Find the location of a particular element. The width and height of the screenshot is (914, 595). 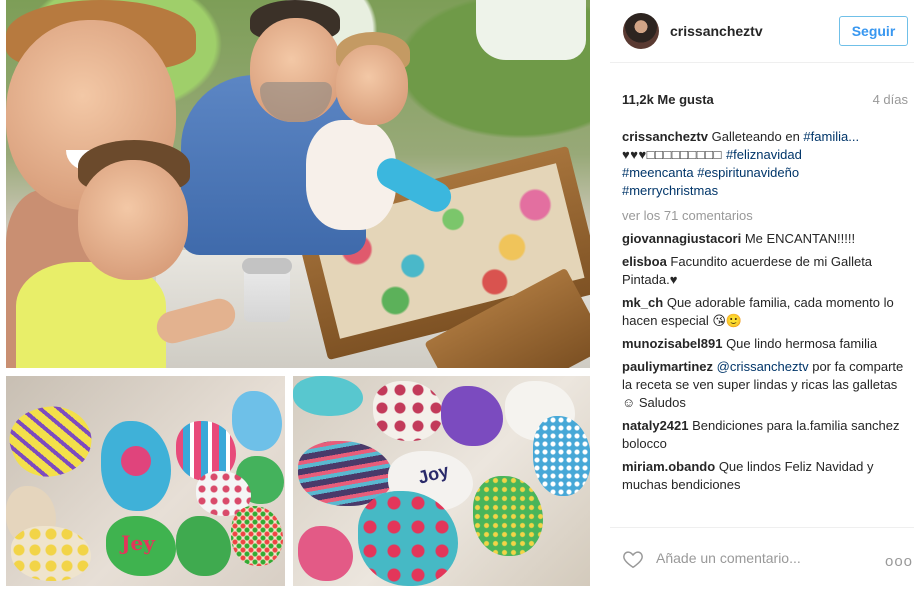

hashtag-meencanta: #meencanta is located at coordinates (658, 172).